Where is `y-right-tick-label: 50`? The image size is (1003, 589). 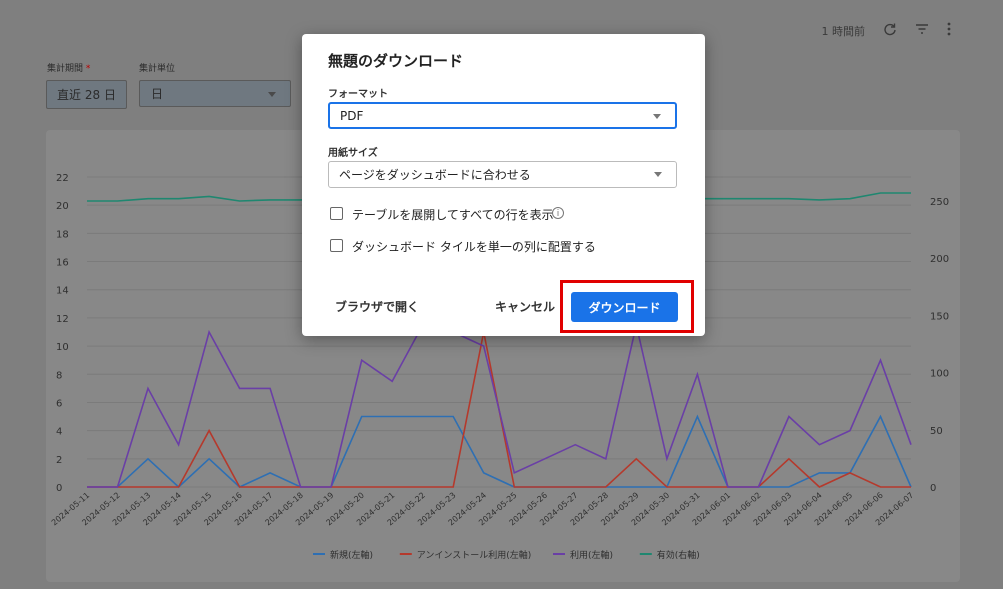 y-right-tick-label: 50 is located at coordinates (936, 431).